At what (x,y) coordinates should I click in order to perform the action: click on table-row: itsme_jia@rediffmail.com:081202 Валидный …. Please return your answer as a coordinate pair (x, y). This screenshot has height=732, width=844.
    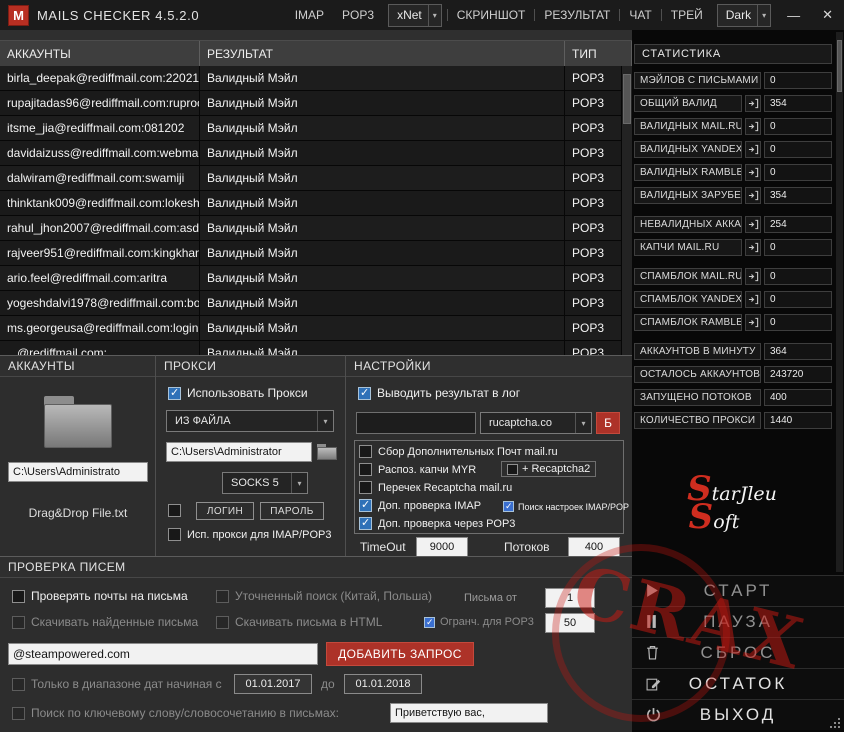
    Looking at the image, I should click on (311, 128).